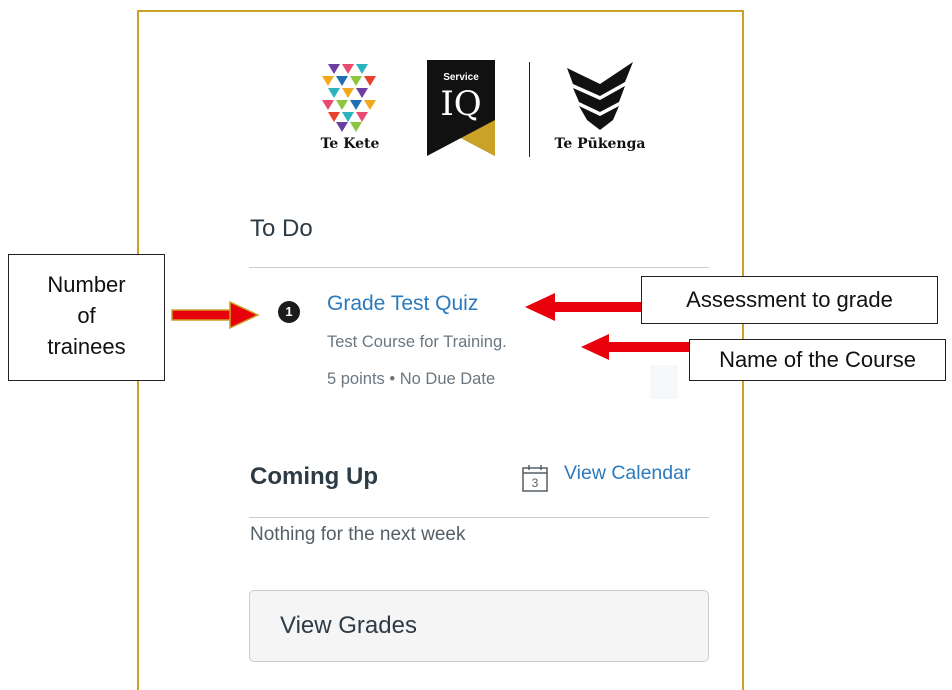 This screenshot has height=690, width=952. I want to click on arrow-to-course-icon, so click(635, 347).